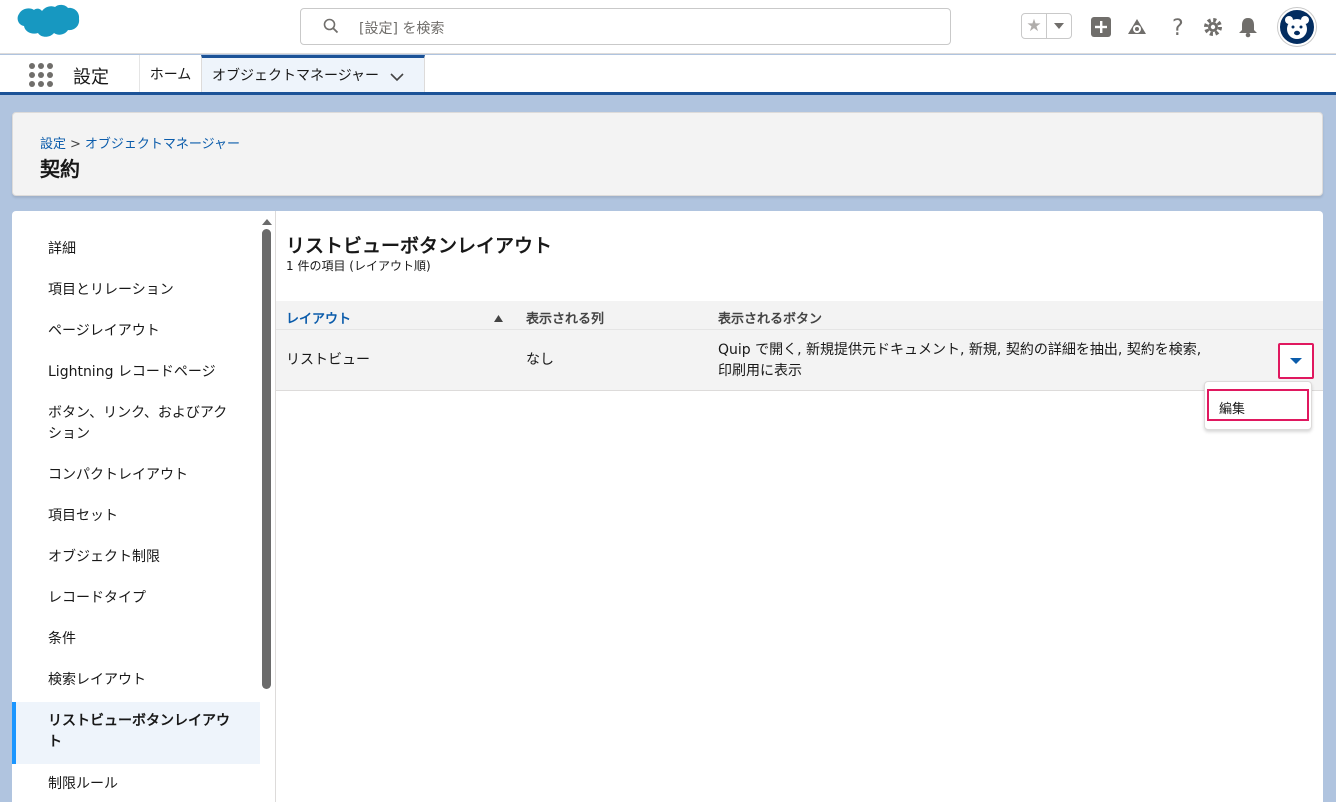  I want to click on sidebar-item-record-types: レコードタイプ, so click(136, 598).